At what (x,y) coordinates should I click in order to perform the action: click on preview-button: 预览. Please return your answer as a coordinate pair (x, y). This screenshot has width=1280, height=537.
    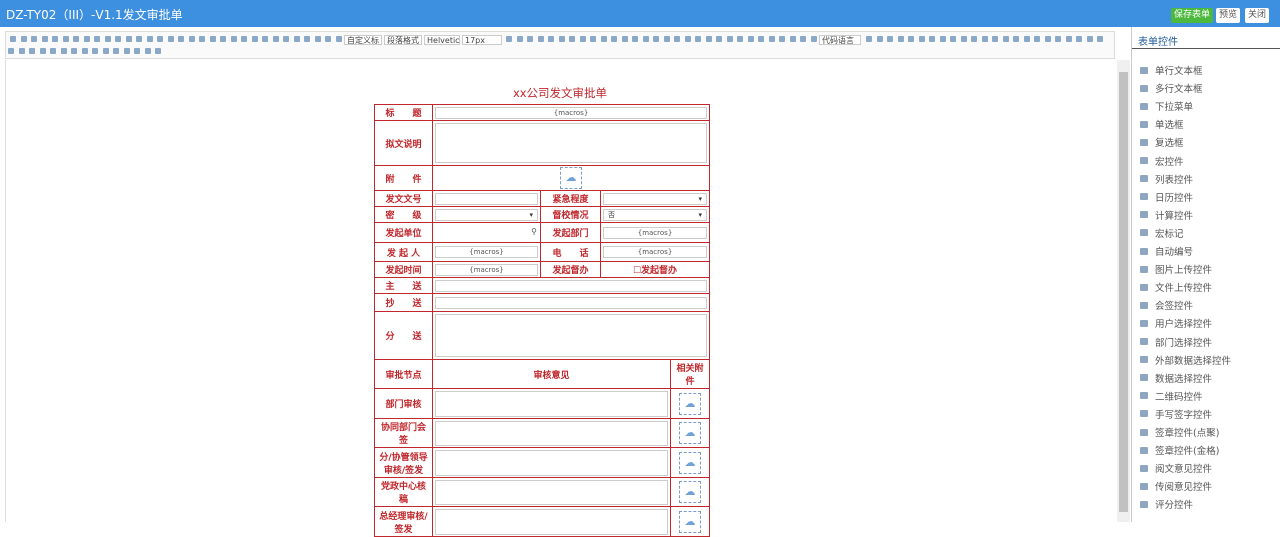
    Looking at the image, I should click on (1228, 15).